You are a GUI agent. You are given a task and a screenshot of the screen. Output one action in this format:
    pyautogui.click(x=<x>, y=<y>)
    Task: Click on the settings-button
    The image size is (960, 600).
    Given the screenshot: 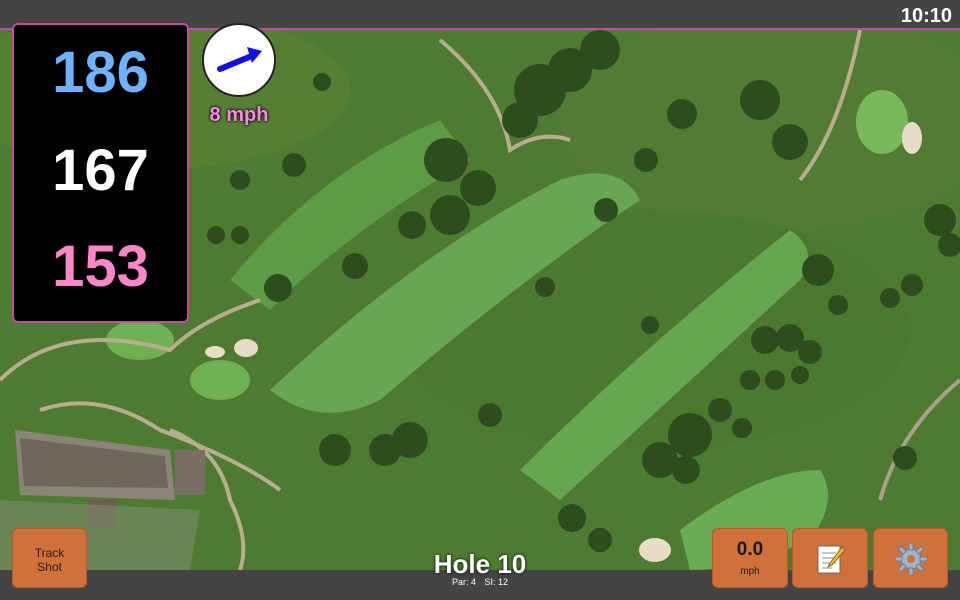 What is the action you would take?
    pyautogui.click(x=910, y=558)
    